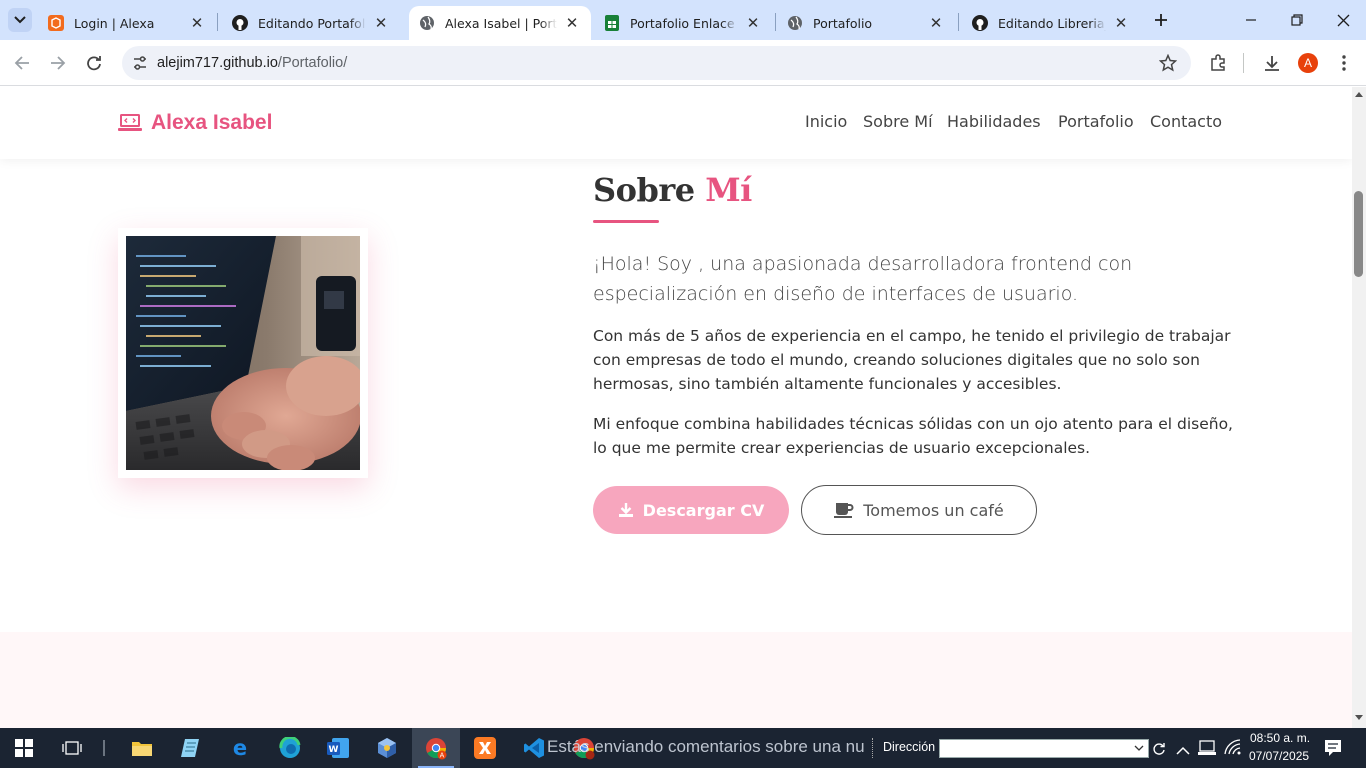 This screenshot has width=1366, height=768. What do you see at coordinates (898, 121) in the screenshot?
I see `nav-link-sobre-mi: Sobre Mí` at bounding box center [898, 121].